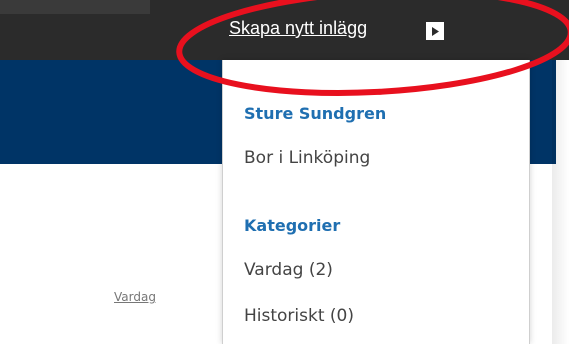  Describe the element at coordinates (288, 270) in the screenshot. I see `category-item-vardag: Vardag (2)` at that location.